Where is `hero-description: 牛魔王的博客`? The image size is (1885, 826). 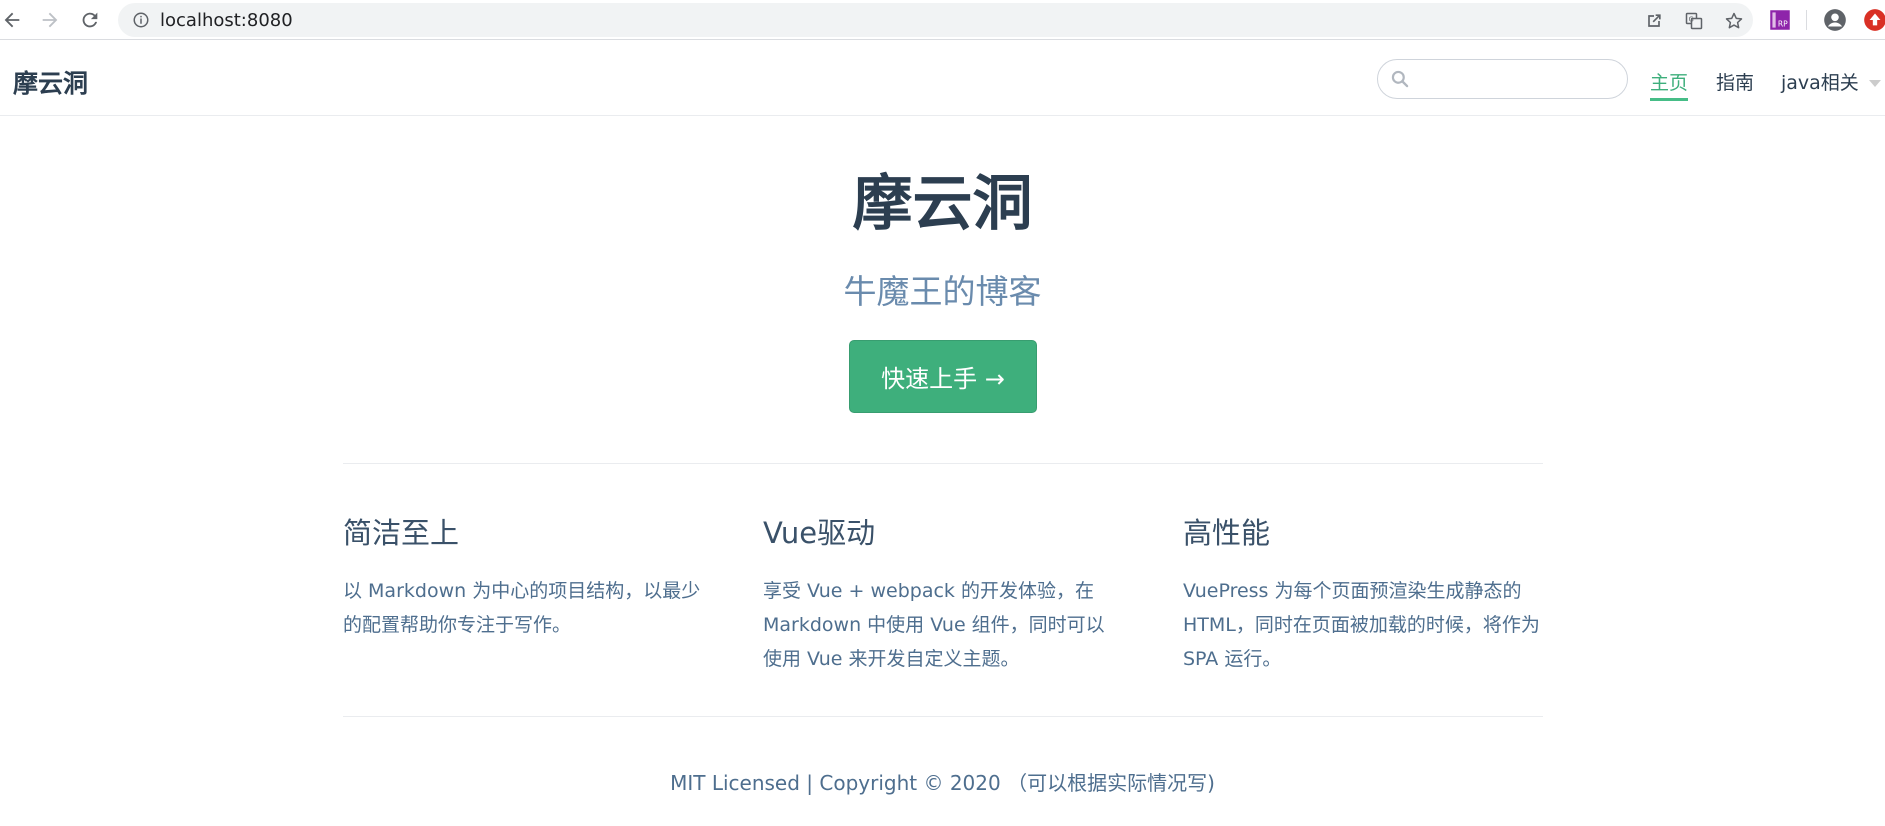 hero-description: 牛魔王的博客 is located at coordinates (942, 291).